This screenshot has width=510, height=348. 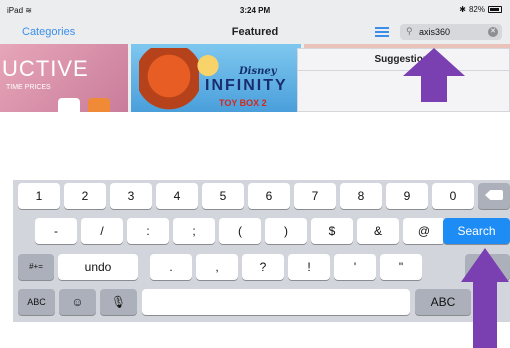 I want to click on infinity-logo: INFINITY, so click(x=246, y=85).